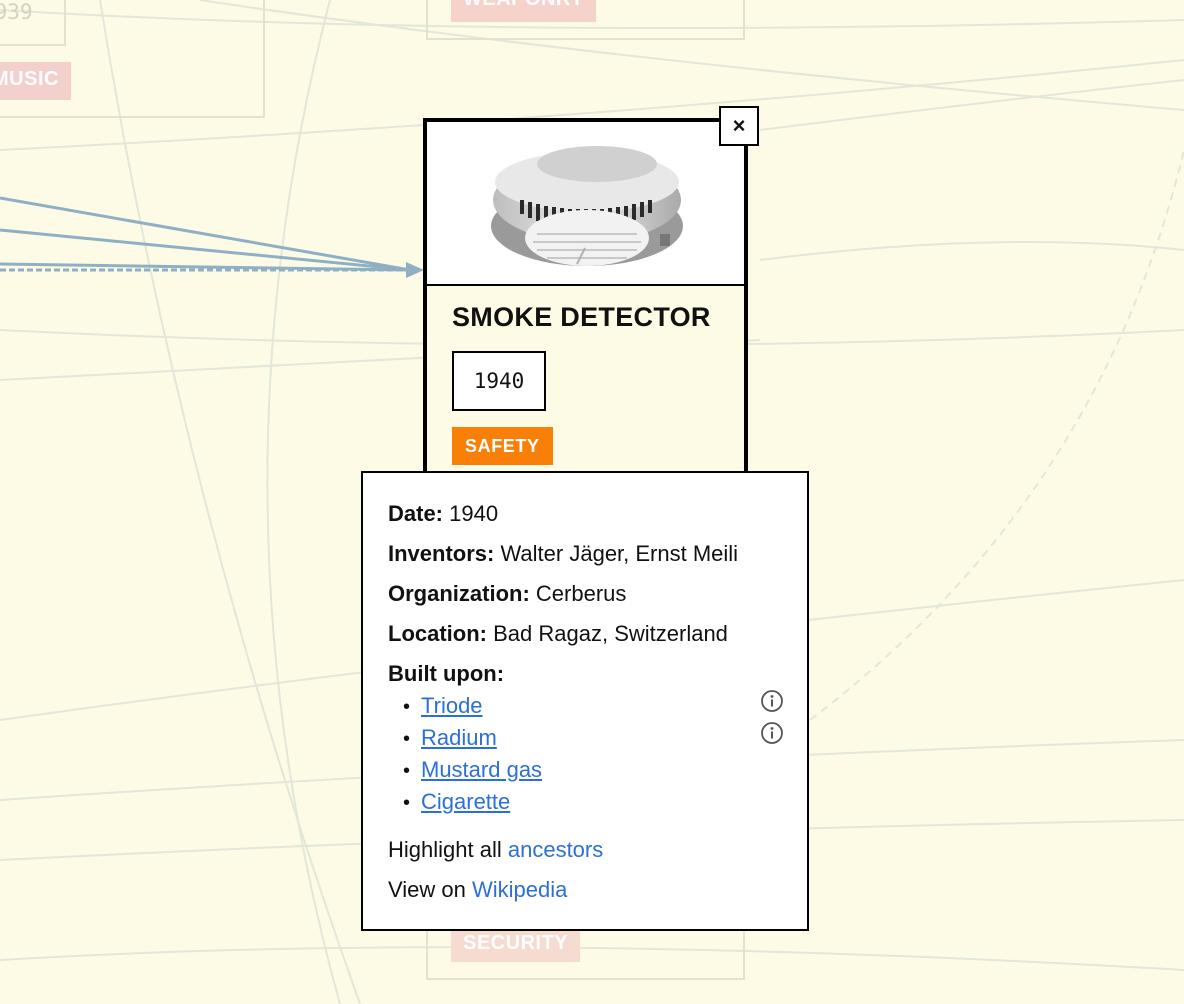 The width and height of the screenshot is (1184, 1004). Describe the element at coordinates (416, 513) in the screenshot. I see `date-label: Date:` at that location.